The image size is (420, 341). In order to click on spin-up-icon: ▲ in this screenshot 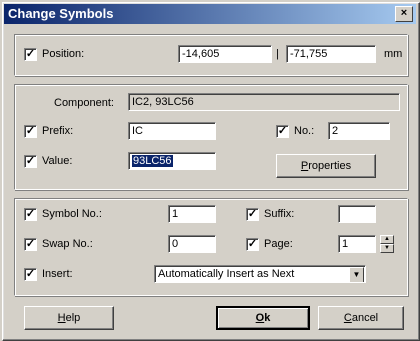, I will do `click(387, 239)`.